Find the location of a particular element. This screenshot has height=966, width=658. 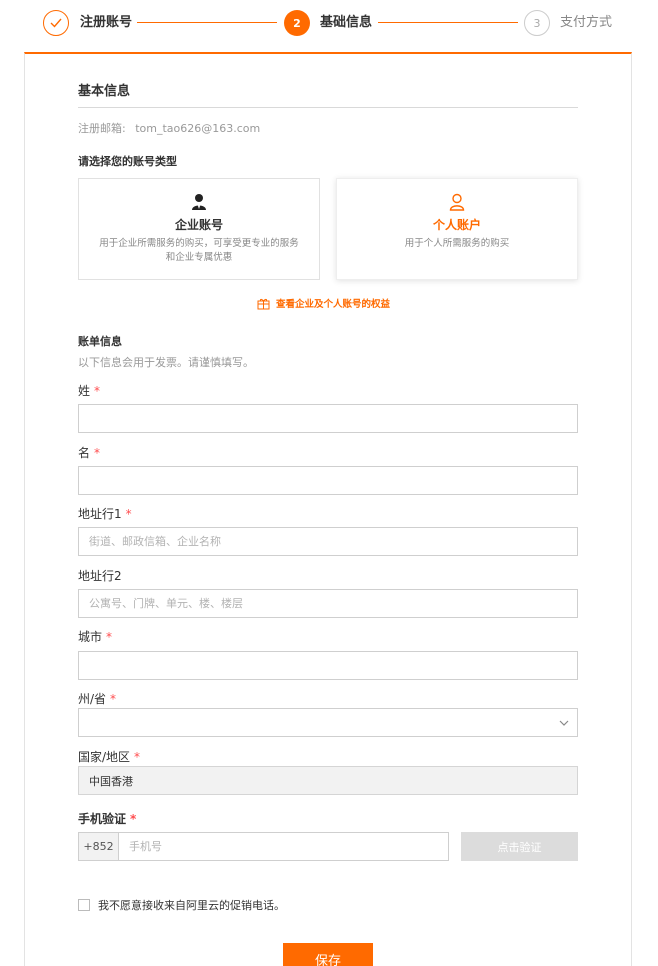

progress-stepper: 注册账号 2 基础信息 3 支付方式 is located at coordinates (329, 26).